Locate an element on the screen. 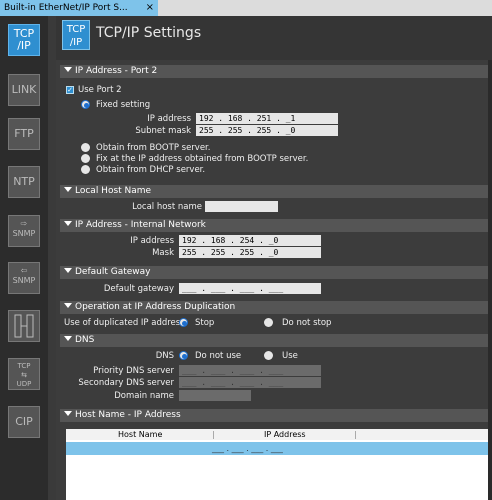 Image resolution: width=492 pixels, height=500 pixels. table-row: ___ . ___ . ___ . ___ is located at coordinates (279, 448).